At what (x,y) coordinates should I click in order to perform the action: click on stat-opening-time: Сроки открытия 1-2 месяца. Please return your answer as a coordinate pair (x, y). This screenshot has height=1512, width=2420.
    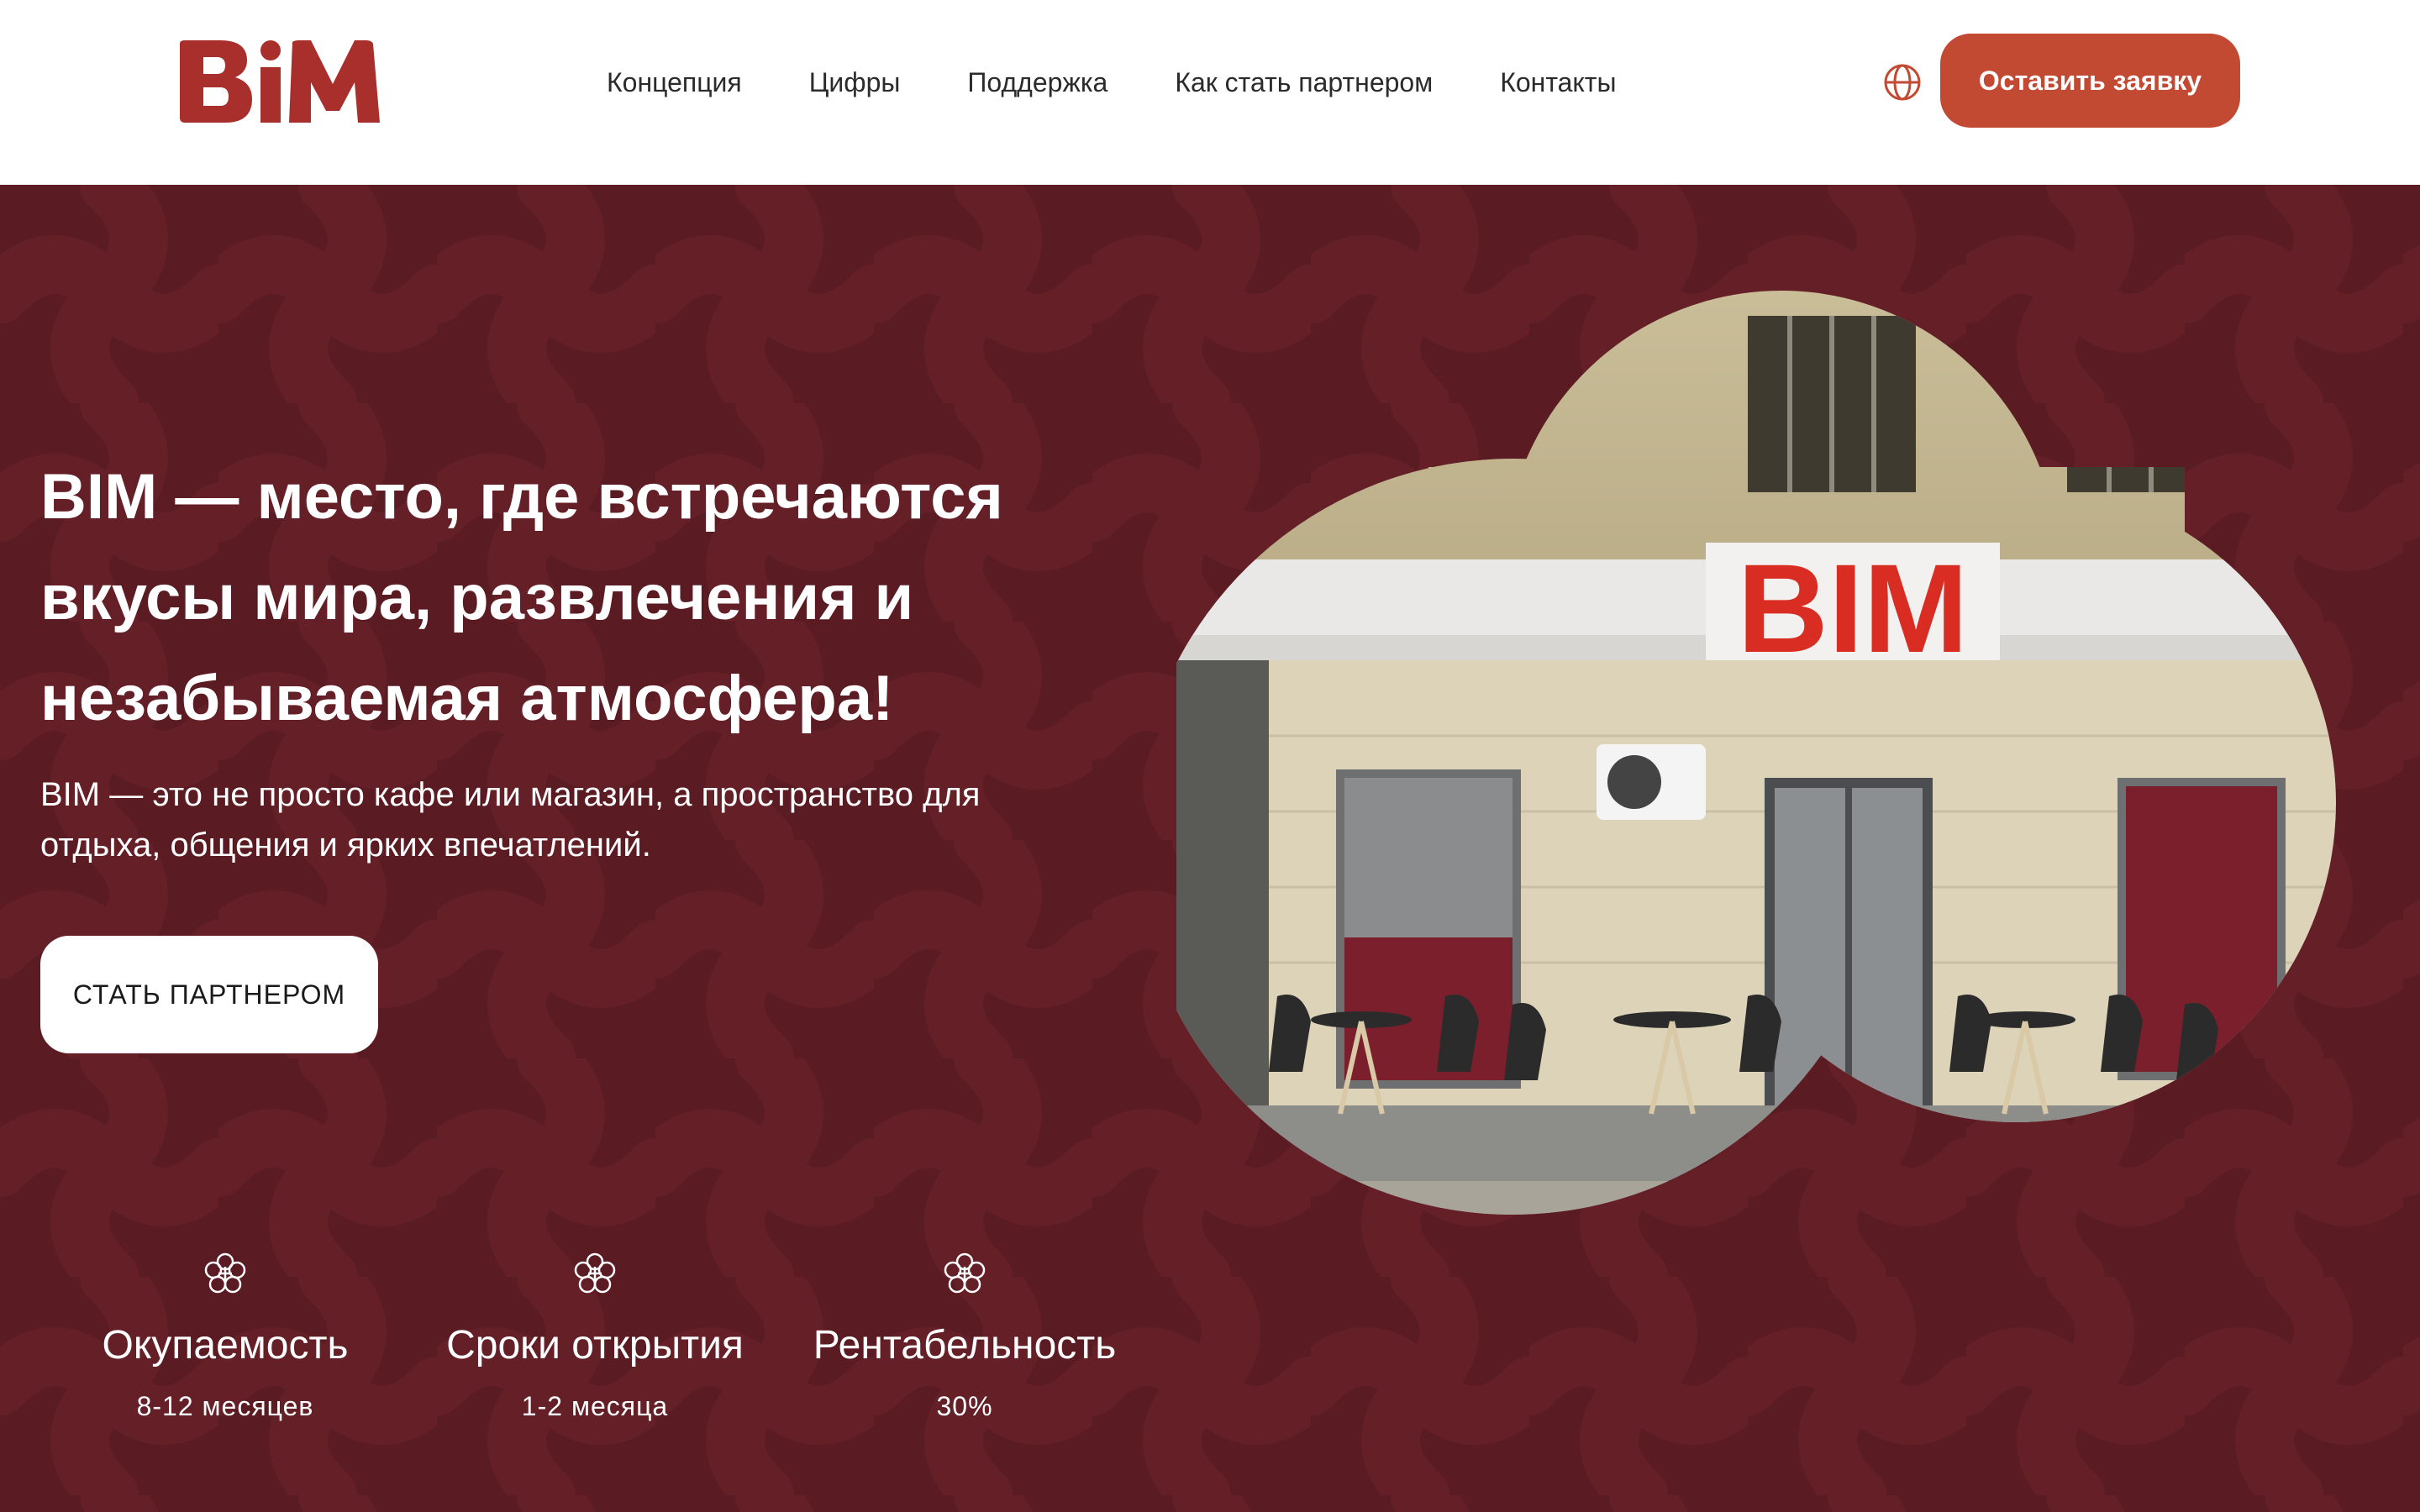
    Looking at the image, I should click on (594, 1337).